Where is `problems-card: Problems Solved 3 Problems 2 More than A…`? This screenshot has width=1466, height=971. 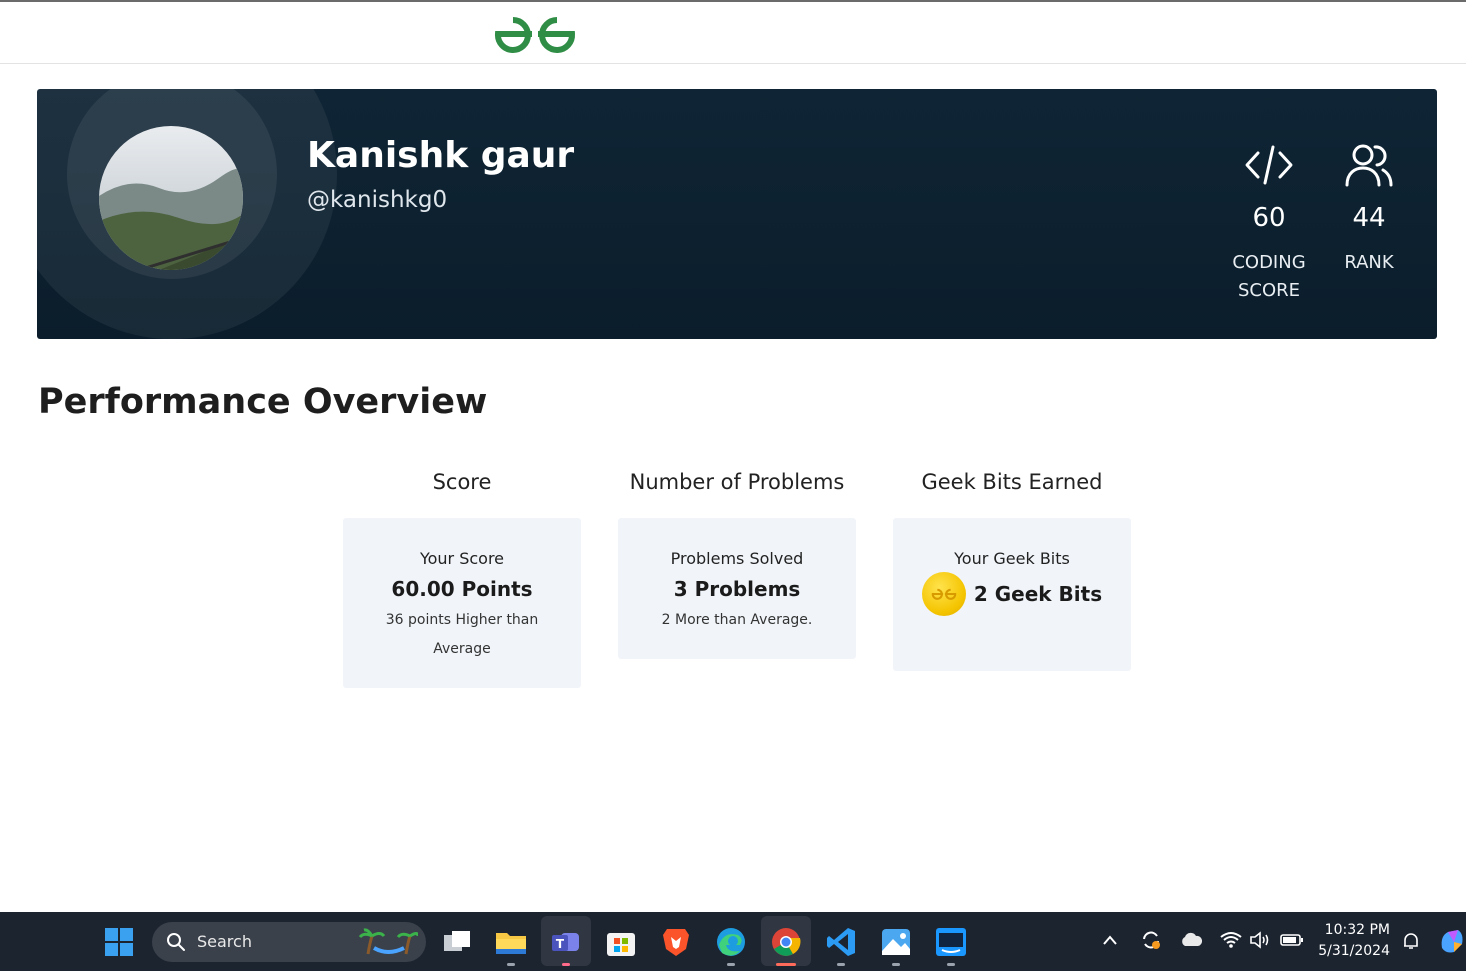 problems-card: Problems Solved 3 Problems 2 More than A… is located at coordinates (737, 588).